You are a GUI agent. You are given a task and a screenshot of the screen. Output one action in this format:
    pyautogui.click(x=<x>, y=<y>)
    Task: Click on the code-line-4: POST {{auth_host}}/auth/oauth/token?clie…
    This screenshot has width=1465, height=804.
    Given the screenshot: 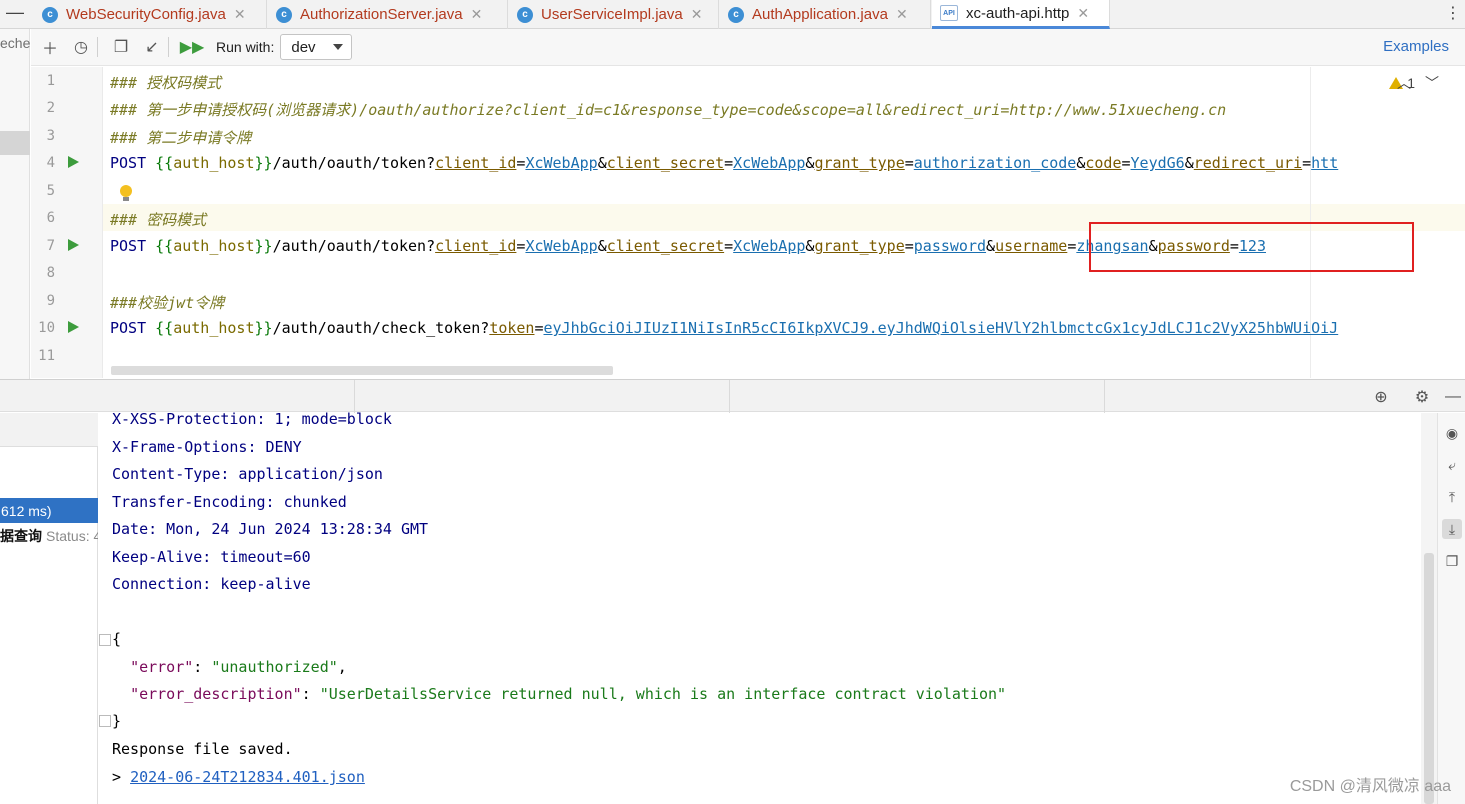 What is the action you would take?
    pyautogui.click(x=724, y=163)
    